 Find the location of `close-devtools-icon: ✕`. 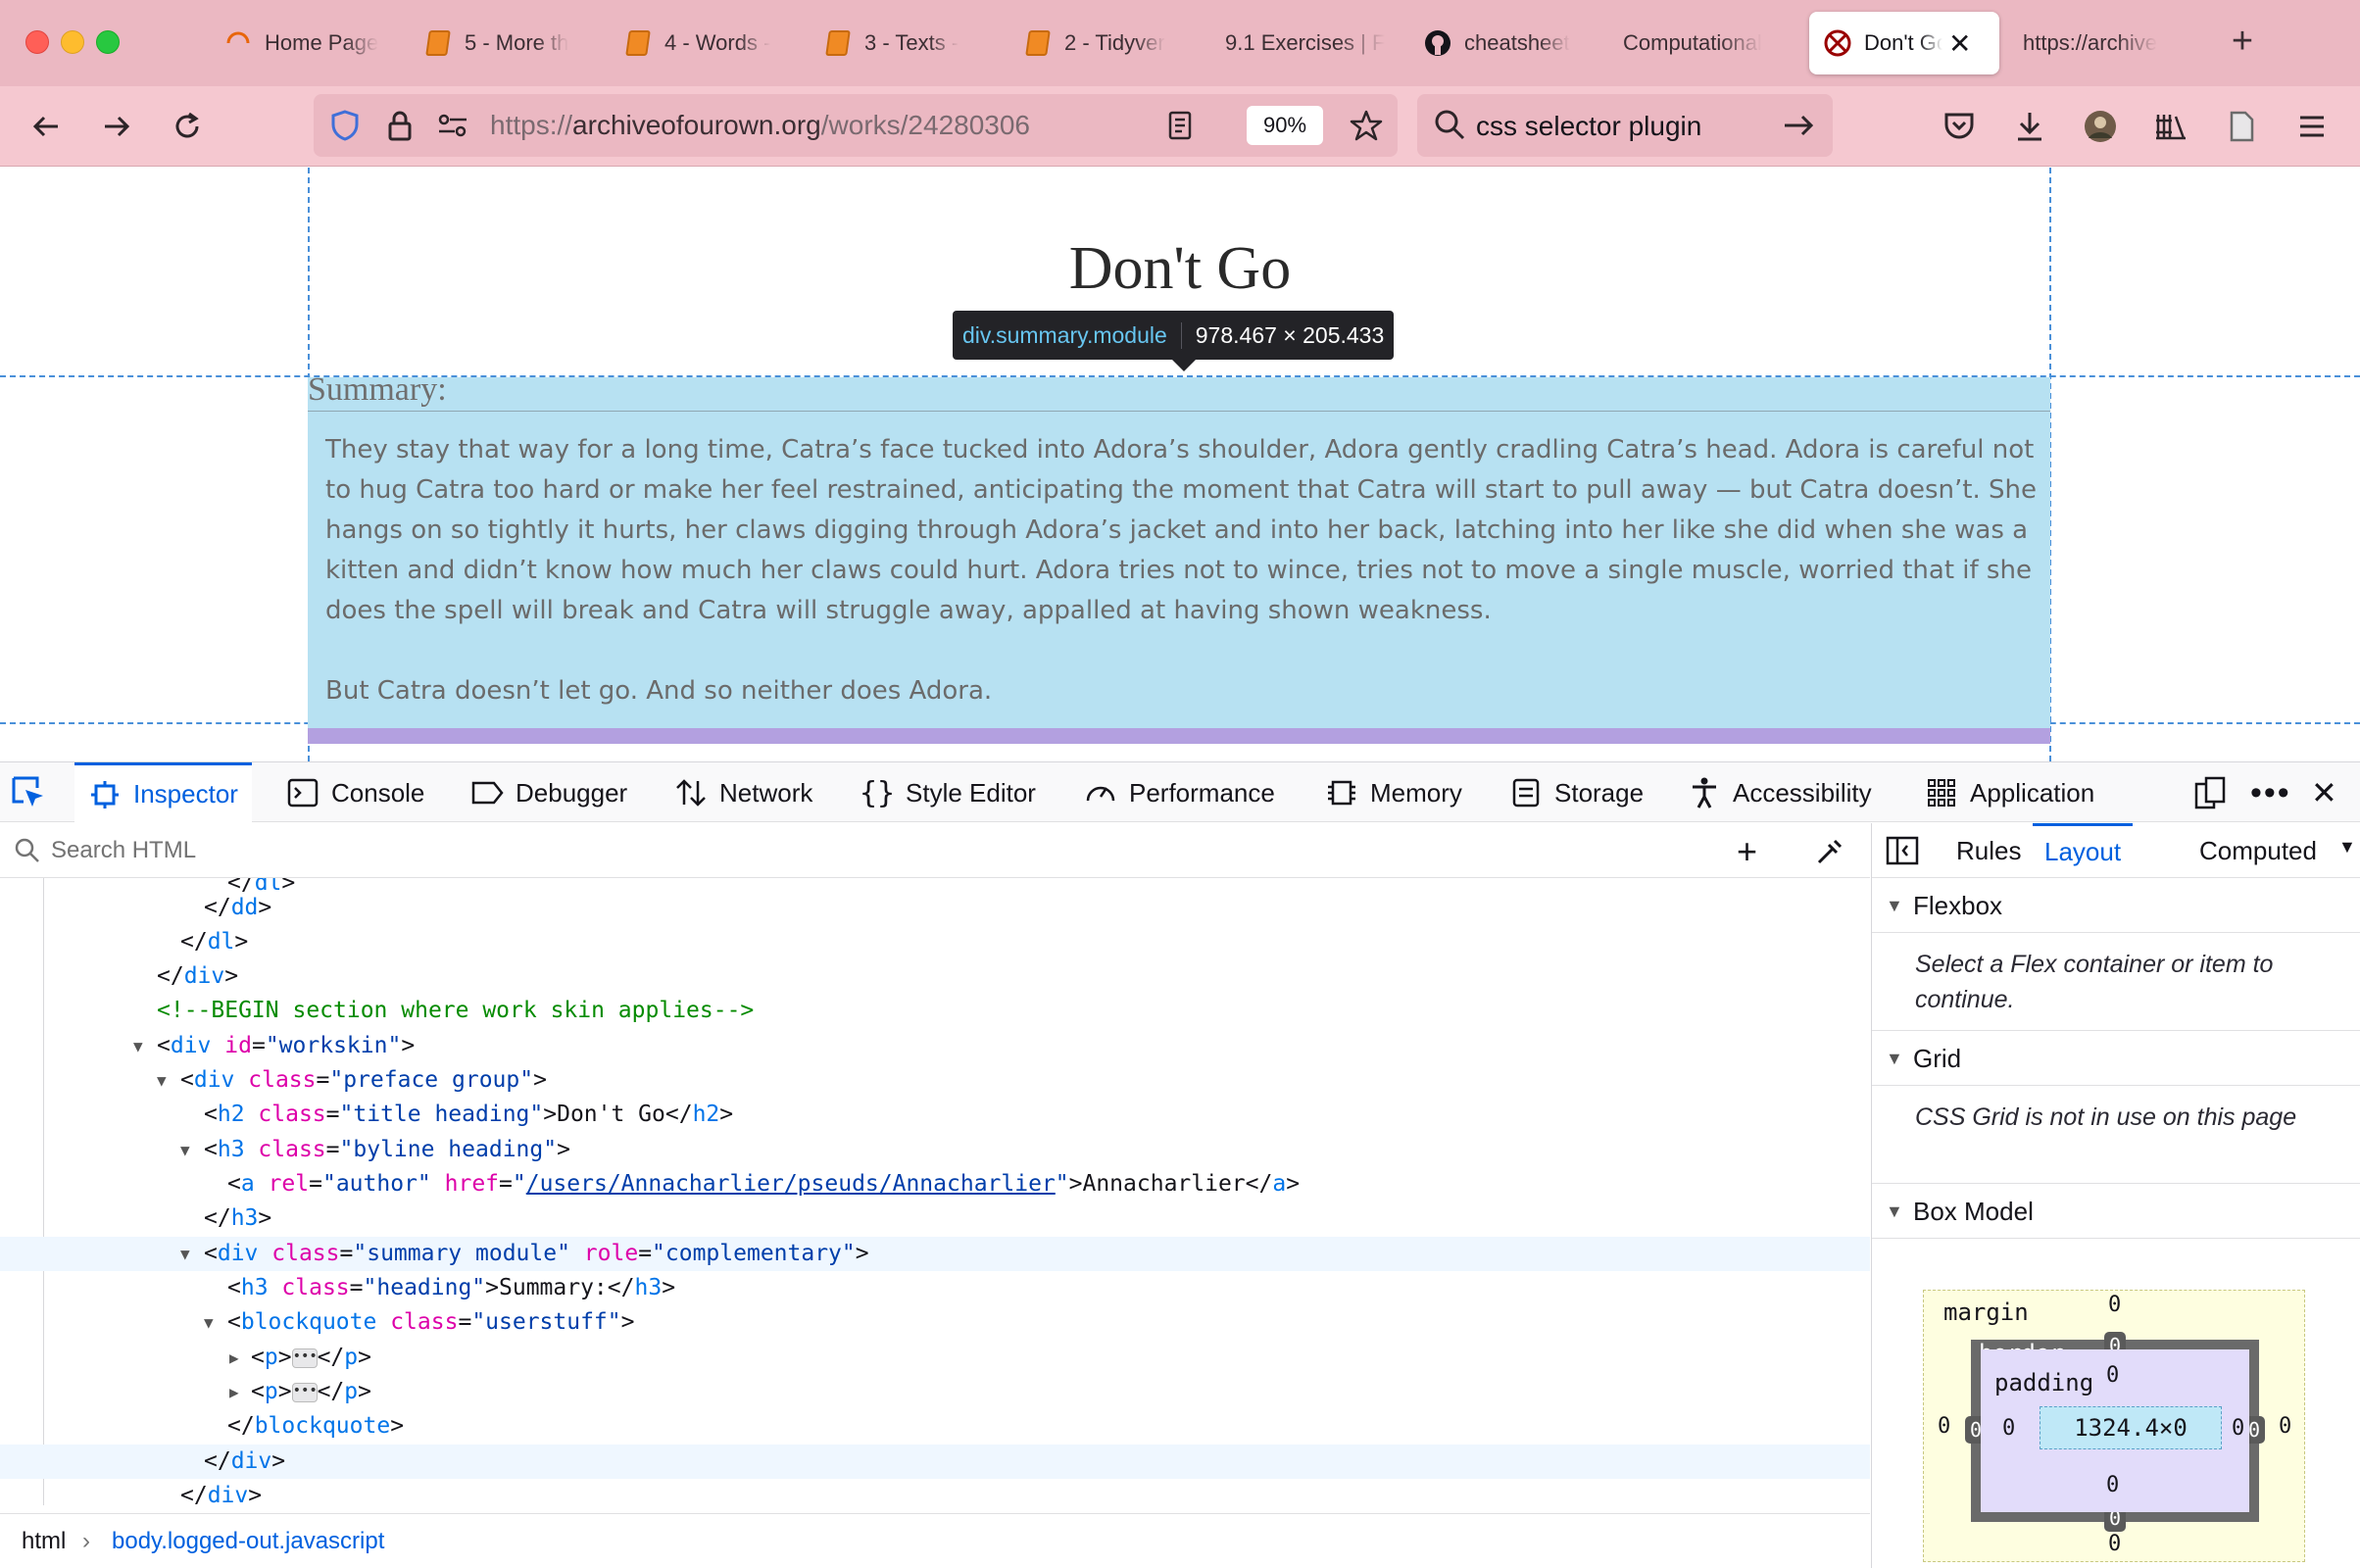

close-devtools-icon: ✕ is located at coordinates (2324, 793).